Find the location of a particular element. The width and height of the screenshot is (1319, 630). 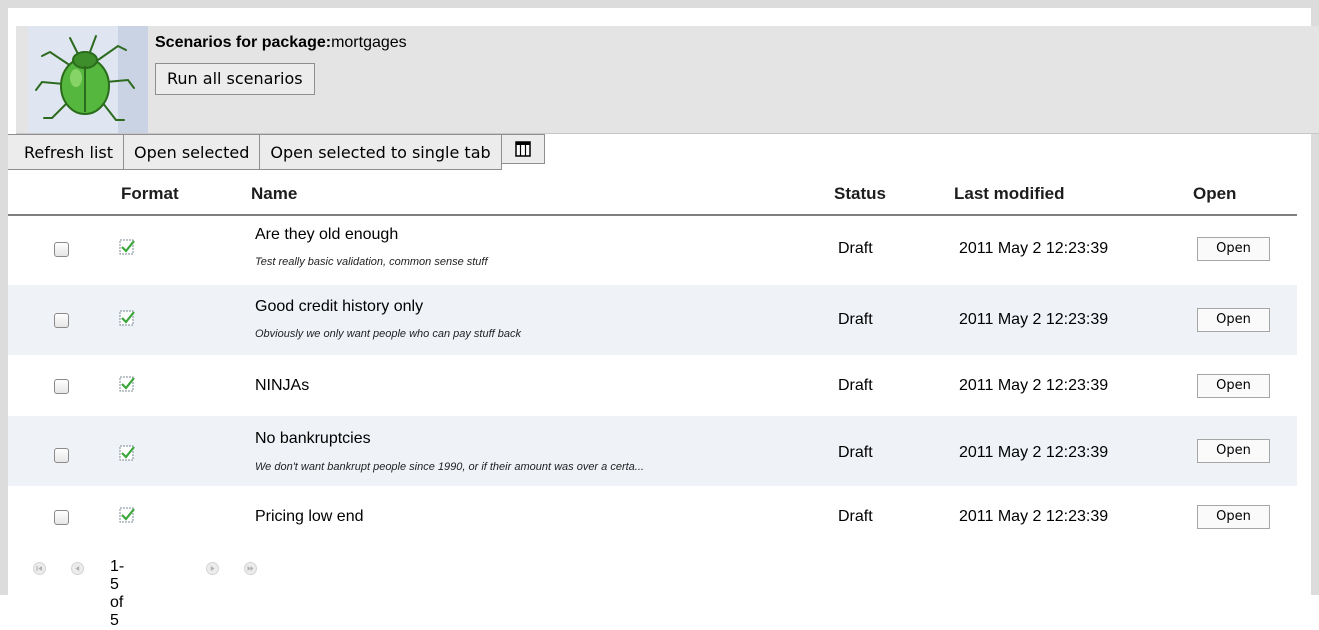

scenario-name: Good credit history only is located at coordinates (339, 306).